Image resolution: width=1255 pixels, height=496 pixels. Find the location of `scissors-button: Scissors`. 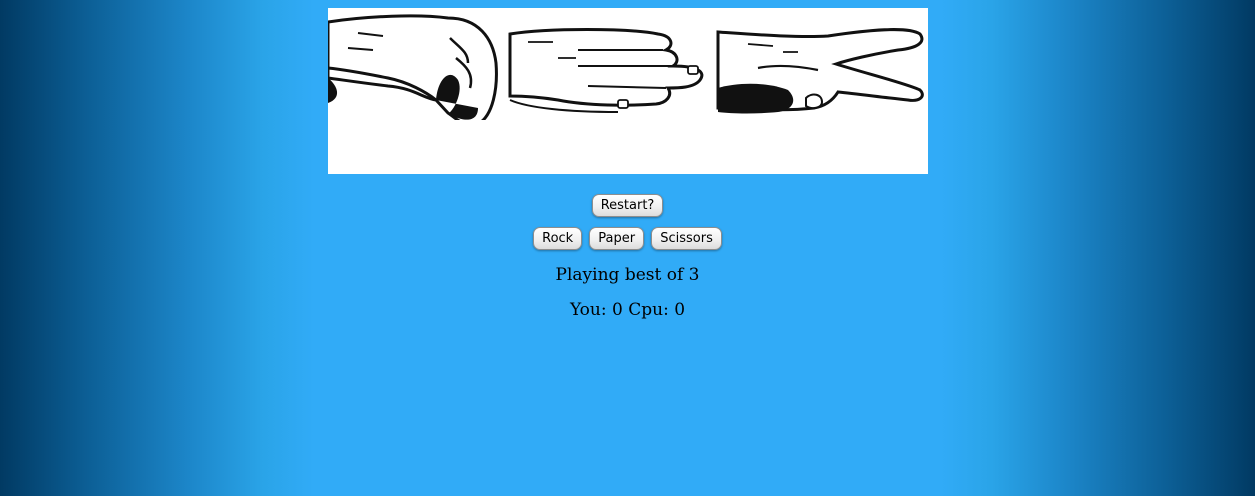

scissors-button: Scissors is located at coordinates (686, 238).